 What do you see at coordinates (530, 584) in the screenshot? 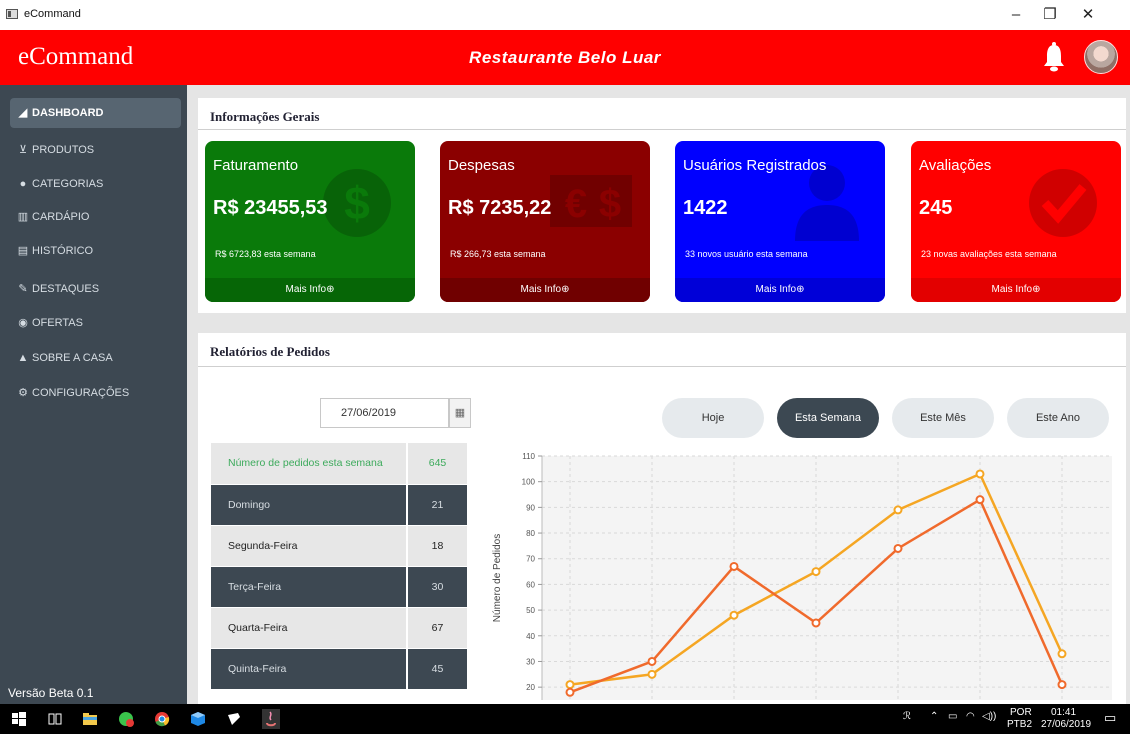
I see `y-tick-label: 60` at bounding box center [530, 584].